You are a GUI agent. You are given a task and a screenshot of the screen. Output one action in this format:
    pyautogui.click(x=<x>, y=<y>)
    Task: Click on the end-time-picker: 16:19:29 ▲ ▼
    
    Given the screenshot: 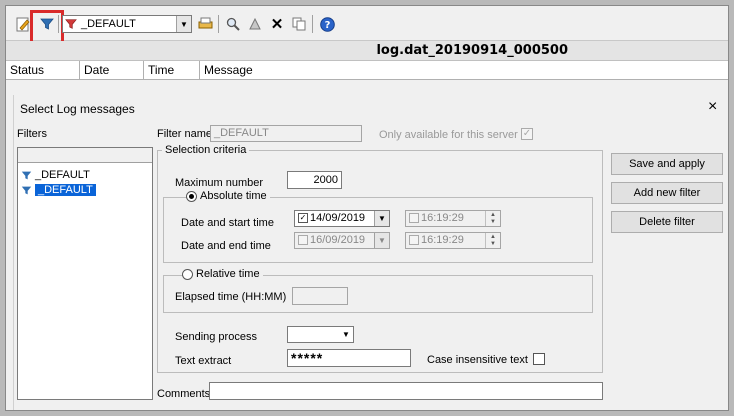 What is the action you would take?
    pyautogui.click(x=453, y=240)
    